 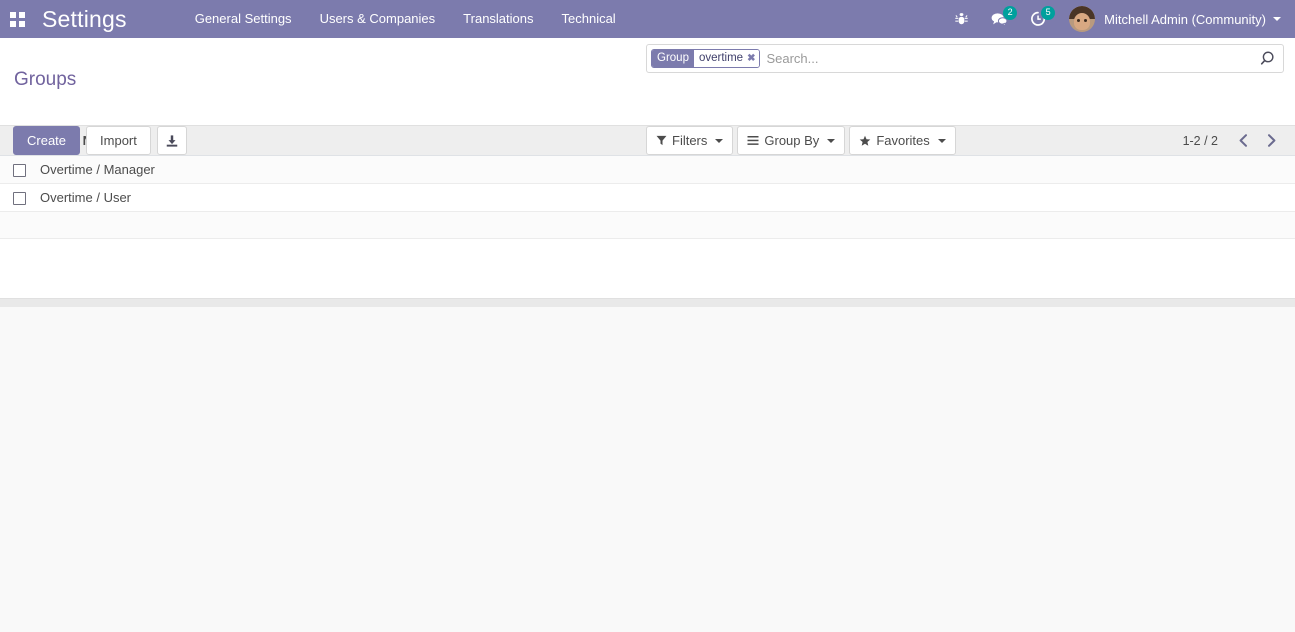 I want to click on user-menu-toggle: Mitchell Admin (Community), so click(x=1171, y=19).